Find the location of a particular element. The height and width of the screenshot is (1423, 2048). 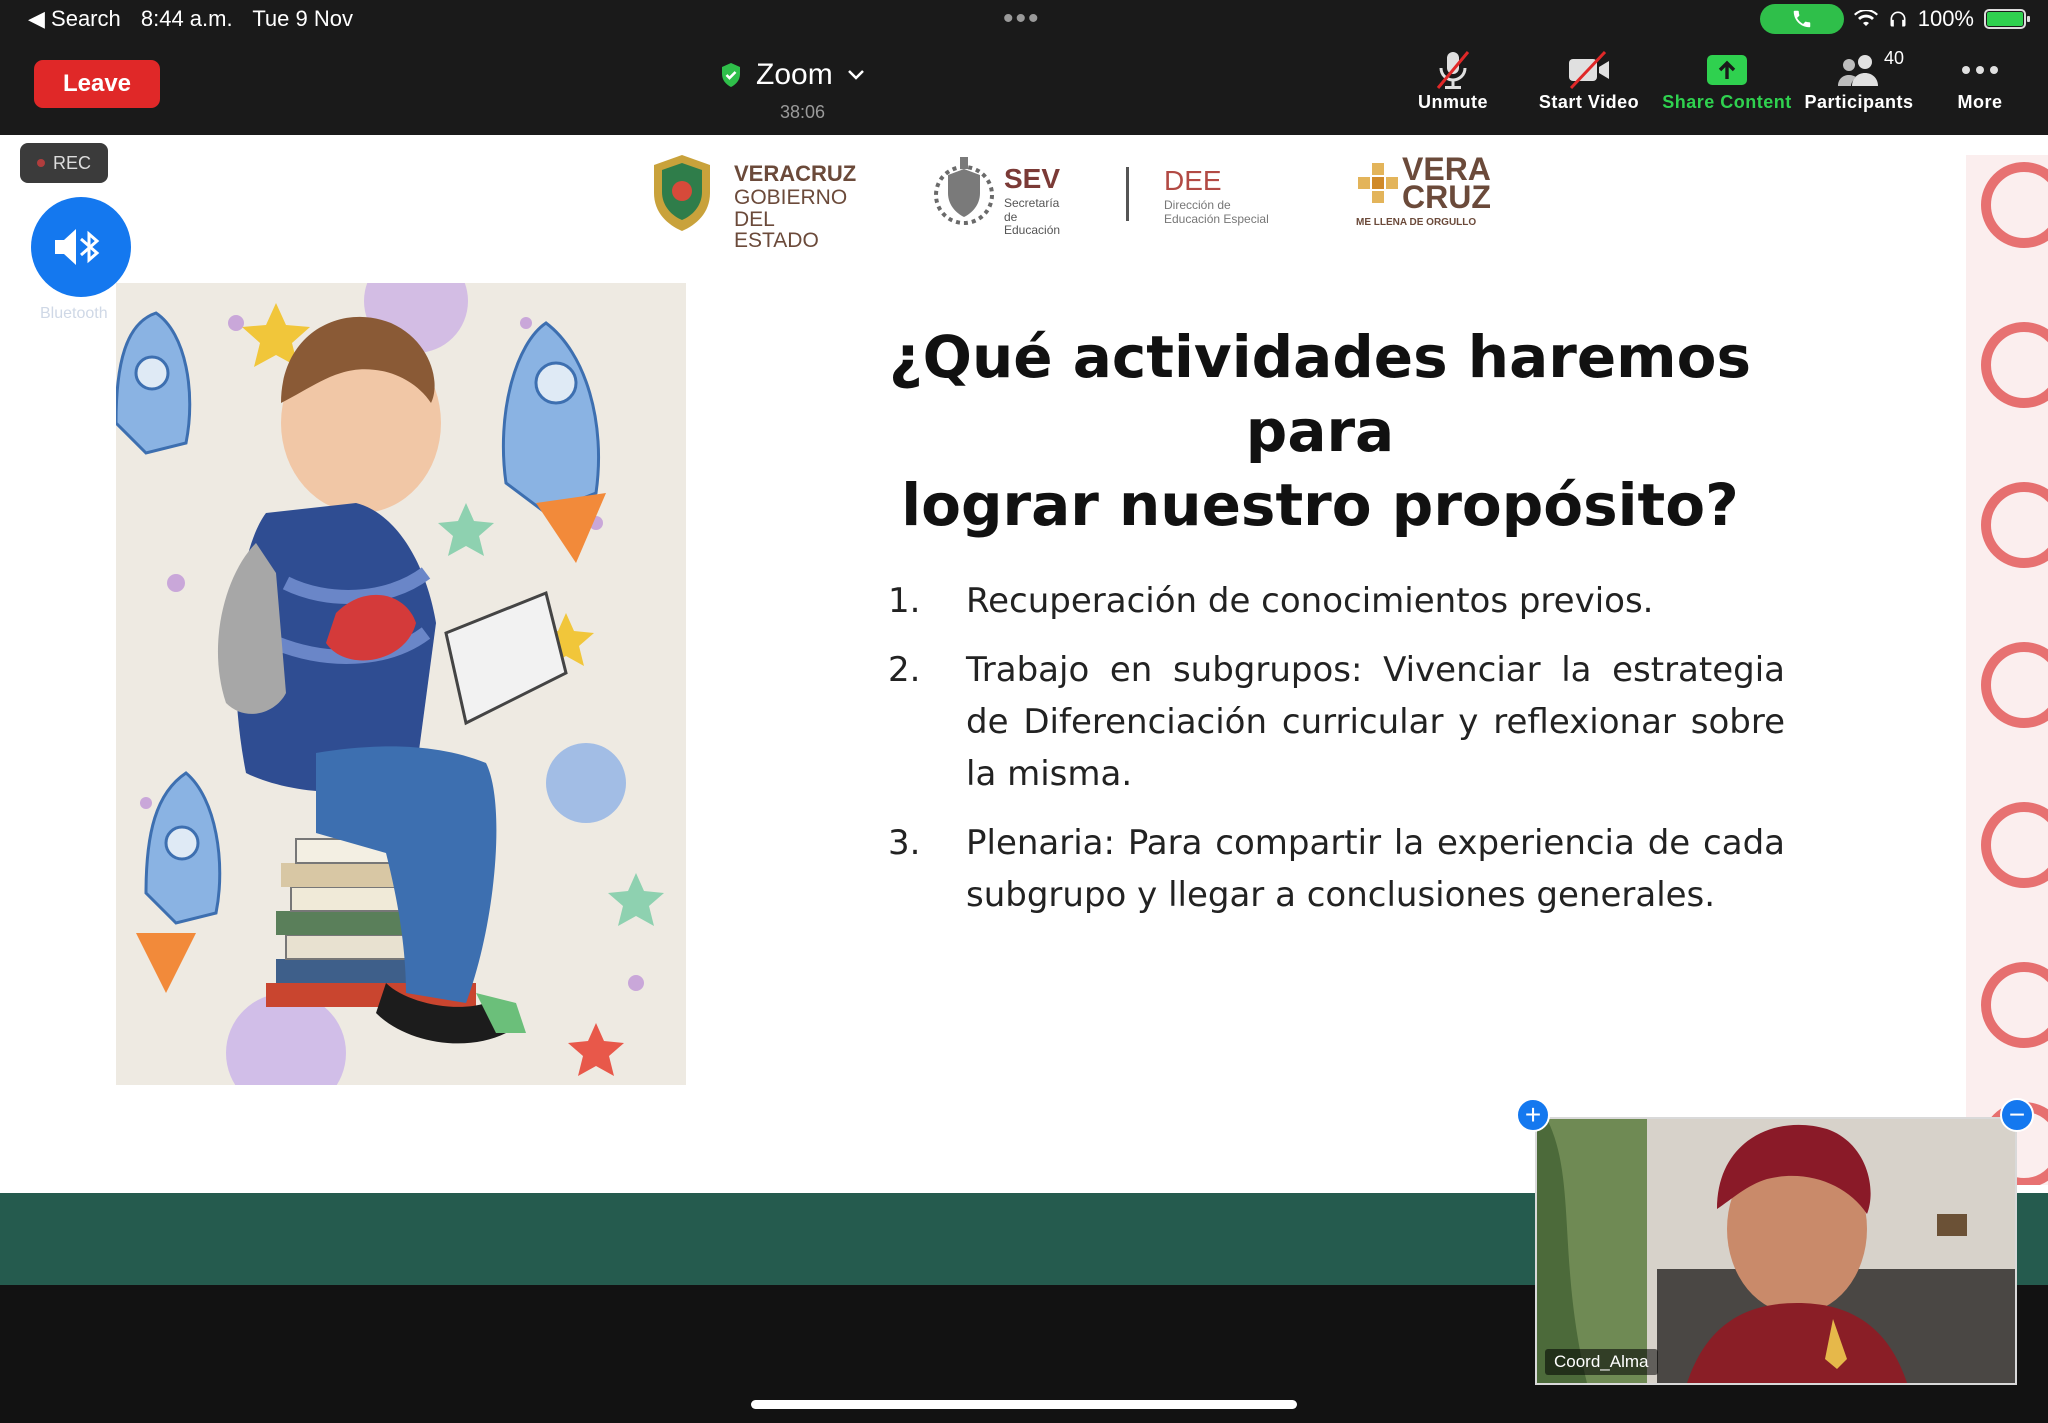

recording-indicator: REC is located at coordinates (64, 163).